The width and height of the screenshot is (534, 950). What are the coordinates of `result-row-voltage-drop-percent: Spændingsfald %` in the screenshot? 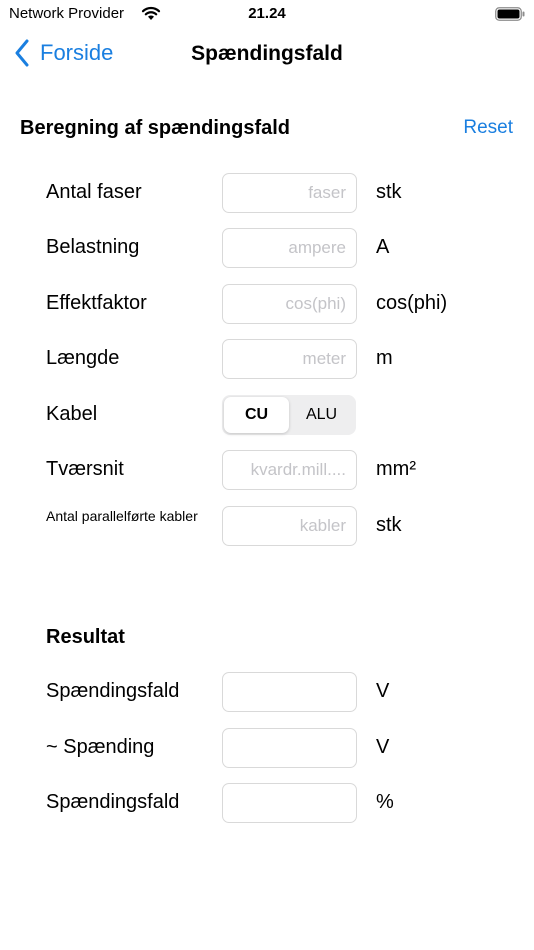 It's located at (267, 803).